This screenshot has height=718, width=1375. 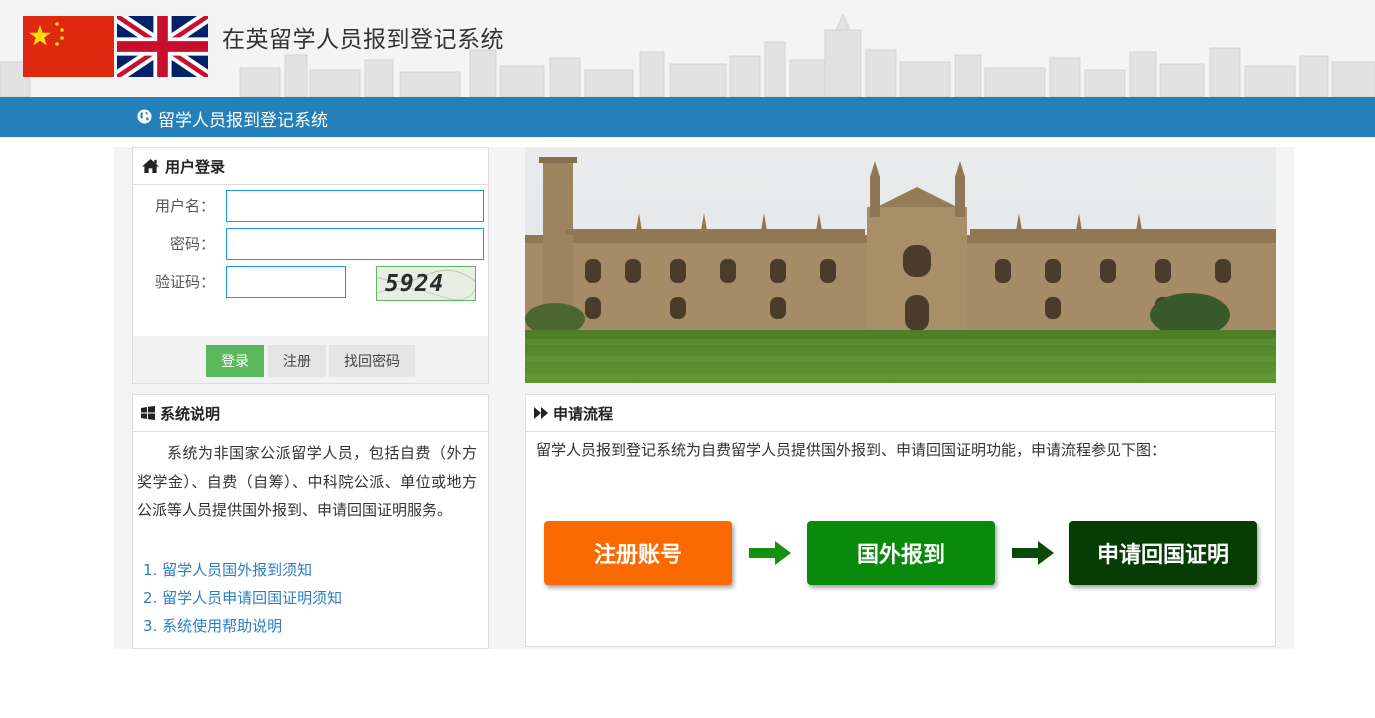 I want to click on captcha-input, so click(x=286, y=282).